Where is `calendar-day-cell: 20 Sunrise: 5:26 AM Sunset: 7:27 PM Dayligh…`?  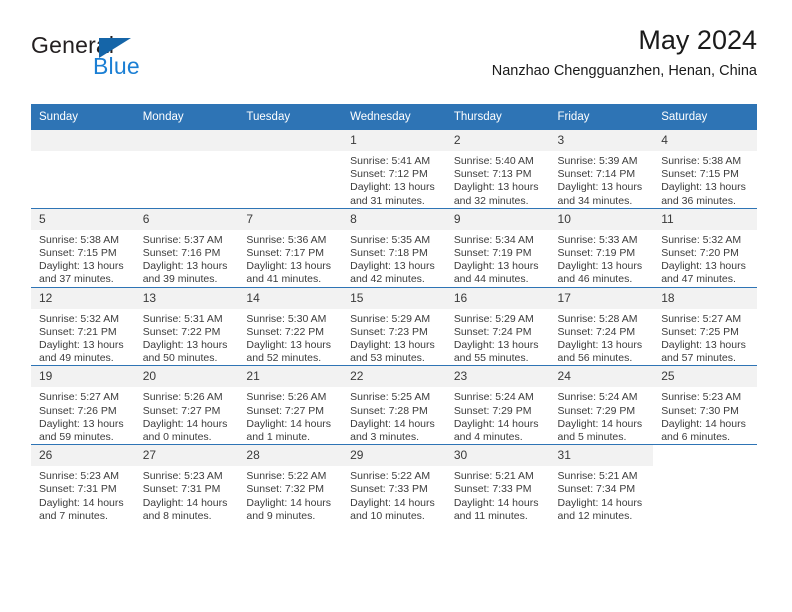
calendar-day-cell: 20 Sunrise: 5:26 AM Sunset: 7:27 PM Dayligh… is located at coordinates (186, 405).